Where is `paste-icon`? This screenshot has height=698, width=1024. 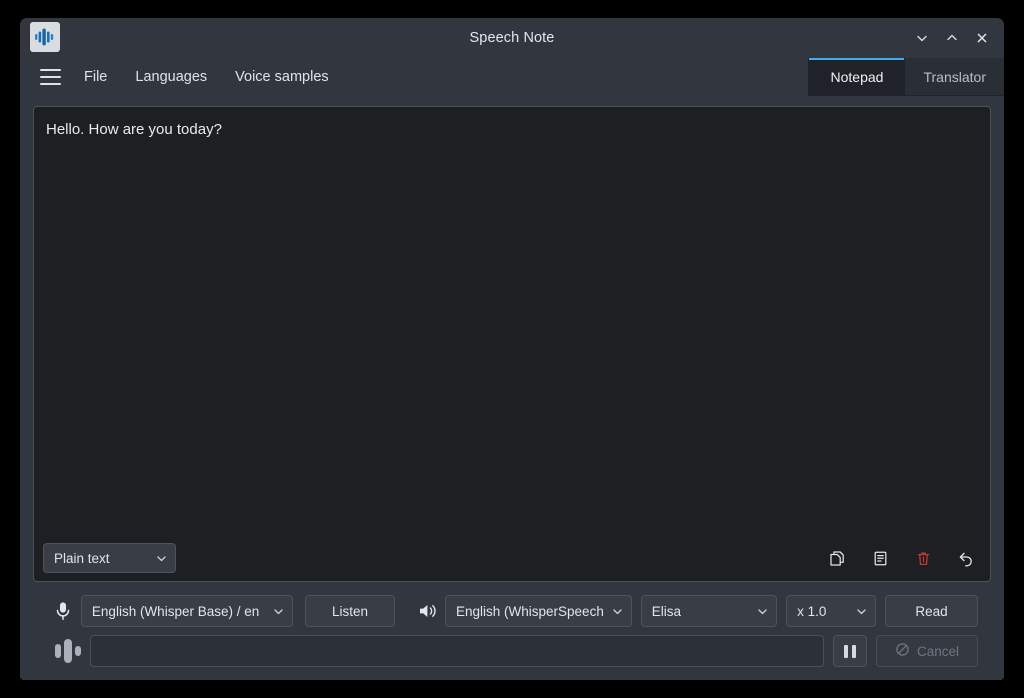 paste-icon is located at coordinates (880, 558).